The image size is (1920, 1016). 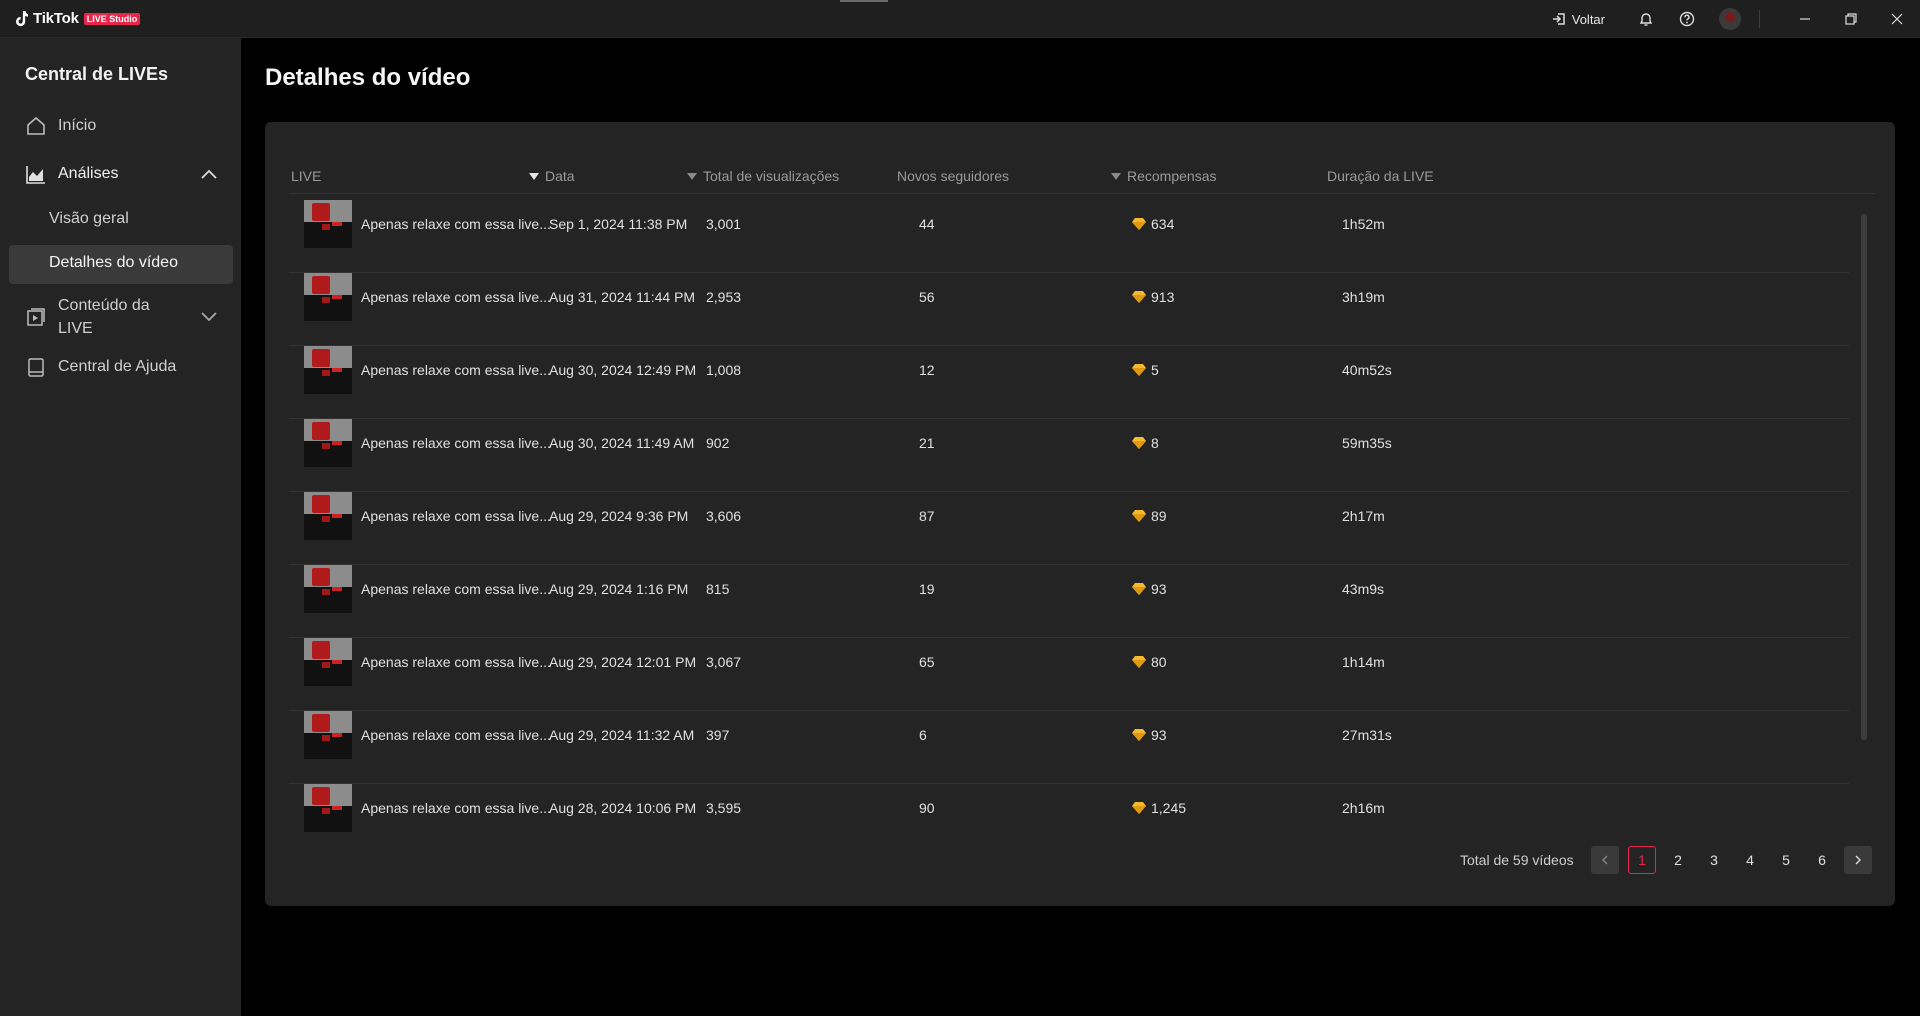 I want to click on sidebar-subitem-detalhes-do-video: Detalhes do vídeo, so click(x=113, y=263).